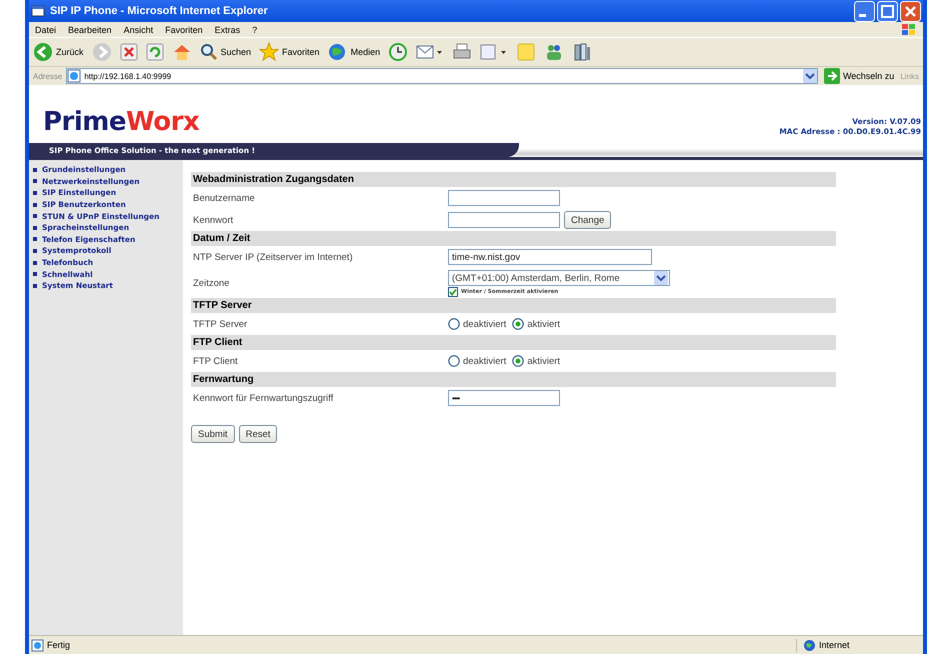  Describe the element at coordinates (430, 52) in the screenshot. I see `mail-icon` at that location.